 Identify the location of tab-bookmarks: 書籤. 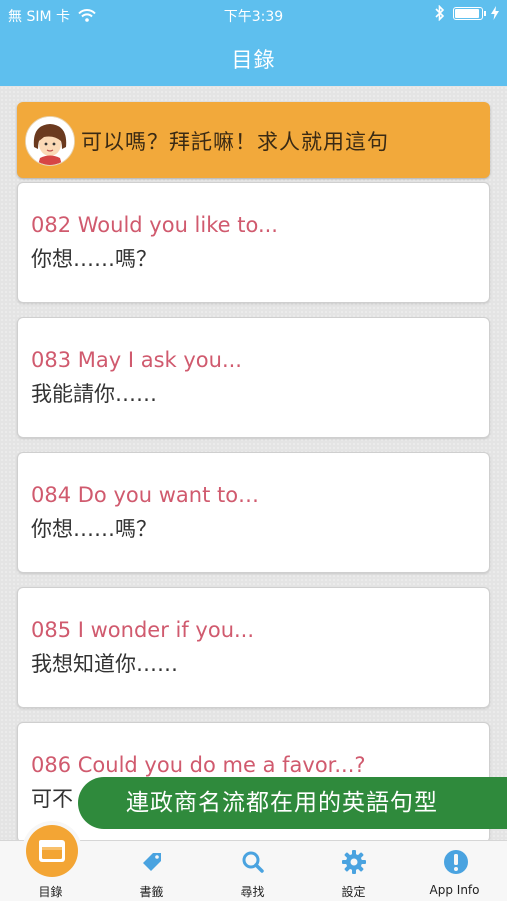
(151, 871).